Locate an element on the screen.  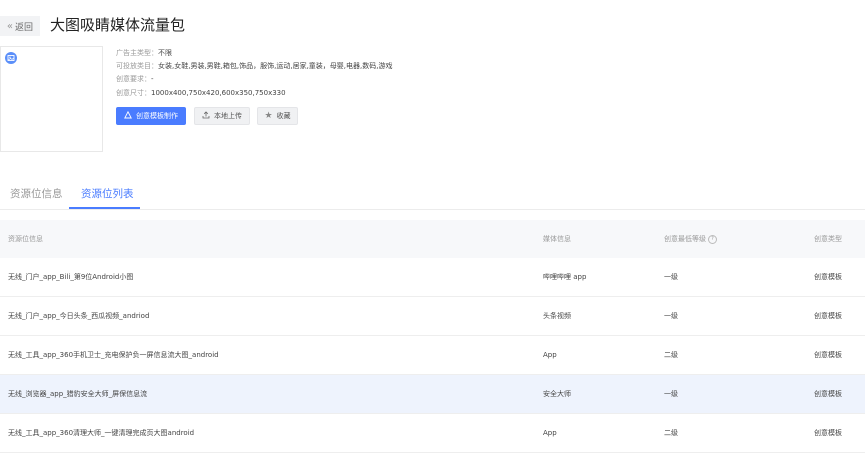
row-resource-name: 无线_门户_app_今日头条_西瓜视频_andriod is located at coordinates (79, 316).